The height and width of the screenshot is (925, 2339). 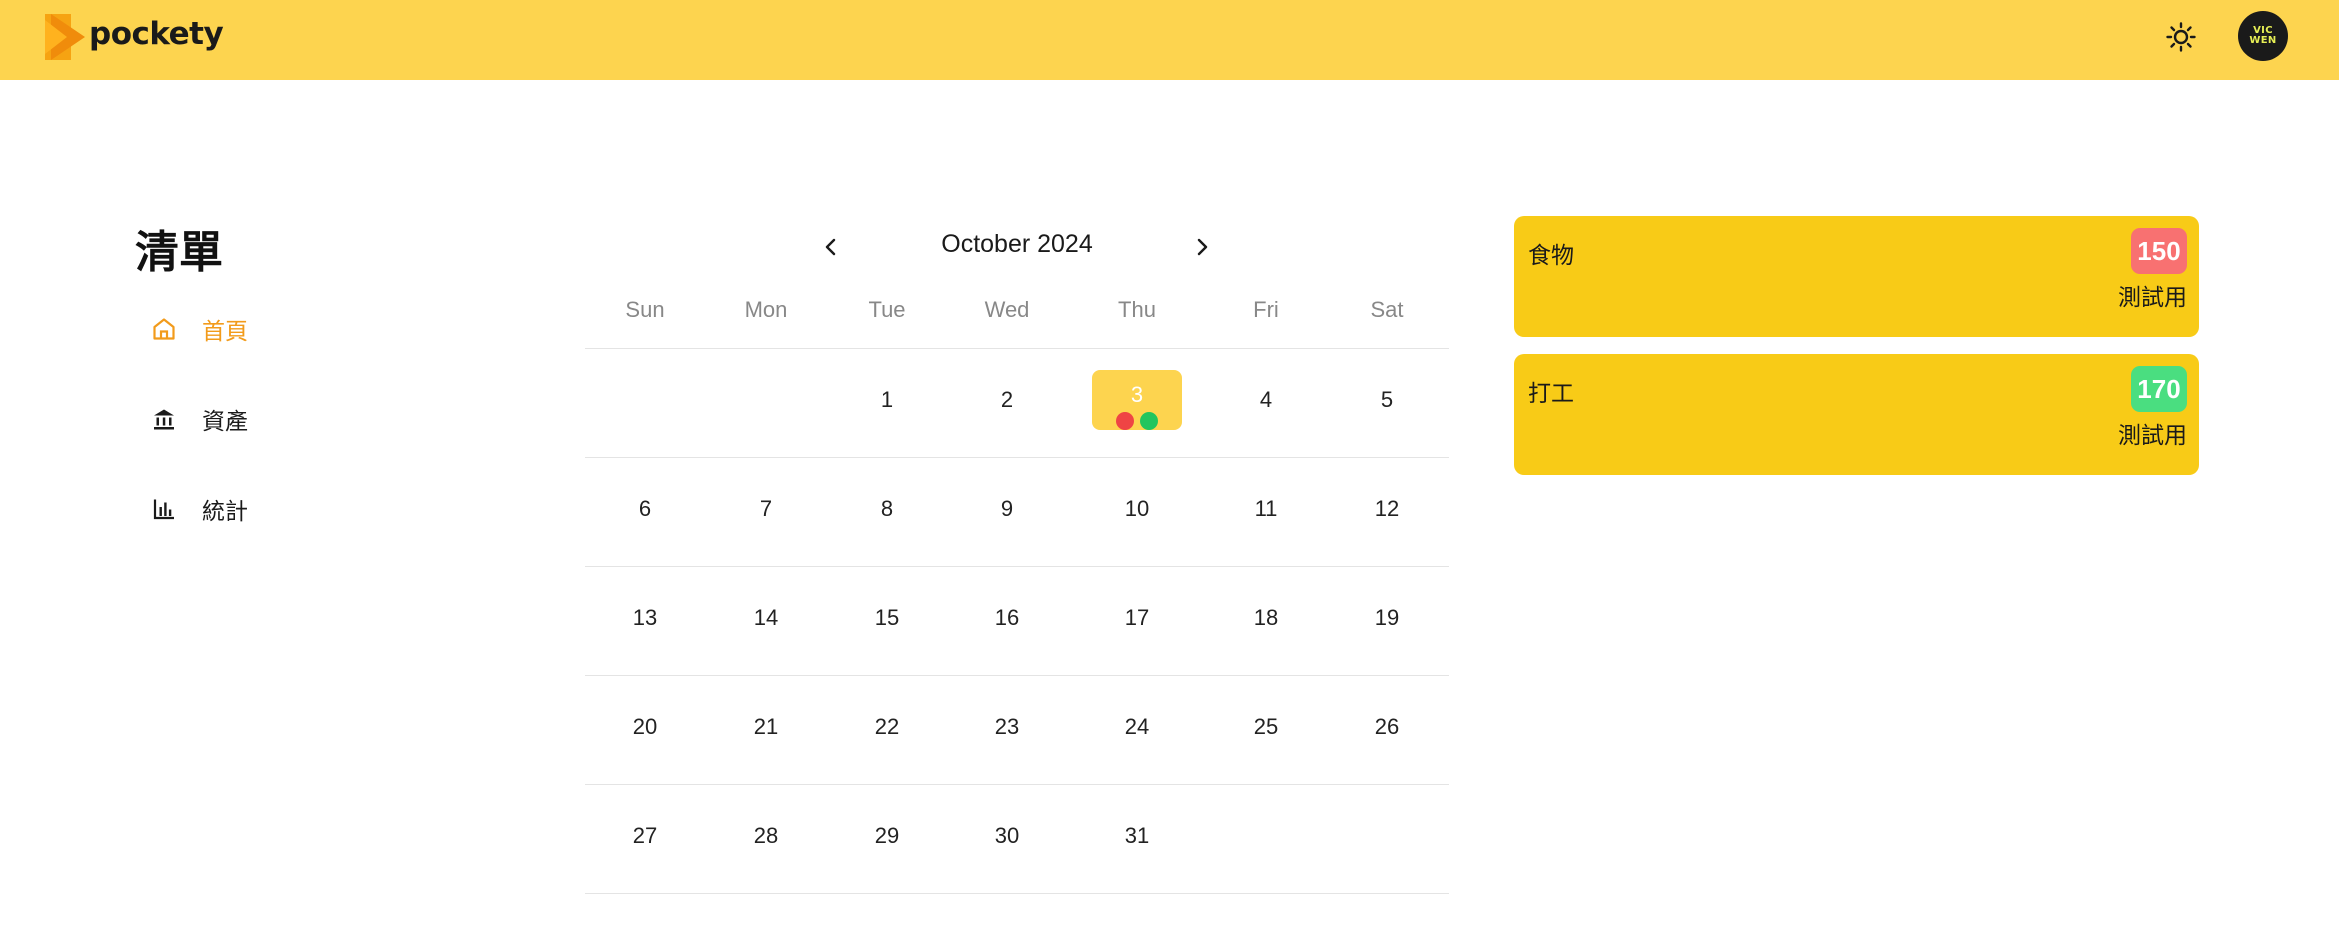 I want to click on weekday-header: Fri, so click(x=1266, y=309).